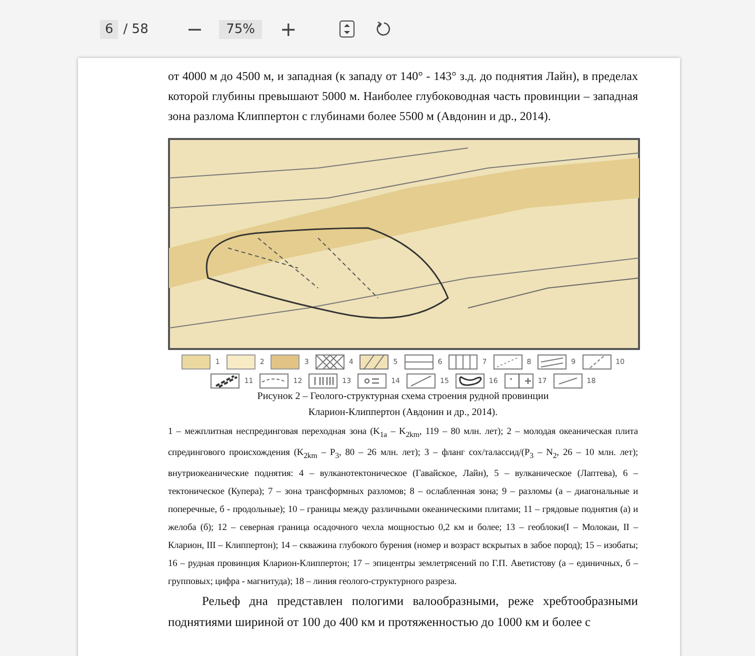 Image resolution: width=755 pixels, height=656 pixels. What do you see at coordinates (346, 29) in the screenshot?
I see `fit-page-icon` at bounding box center [346, 29].